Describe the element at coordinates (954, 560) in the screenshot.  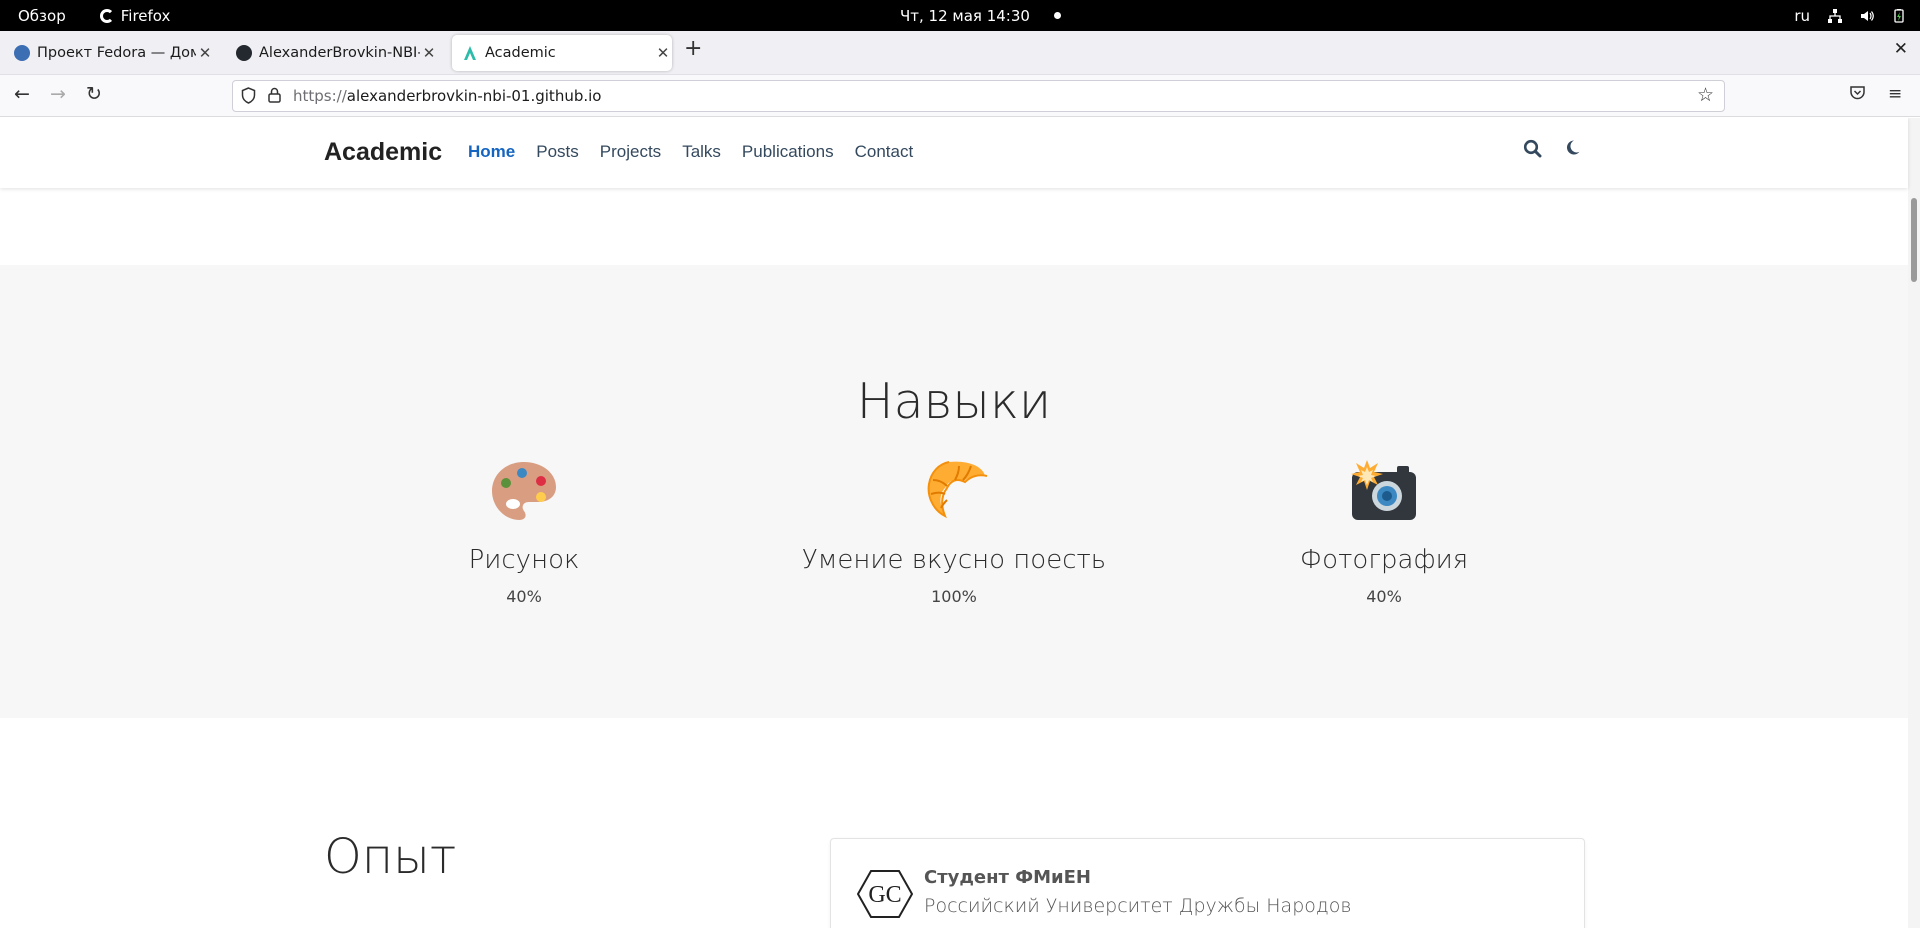
I see `skill-name: Умение вкусно поесть` at that location.